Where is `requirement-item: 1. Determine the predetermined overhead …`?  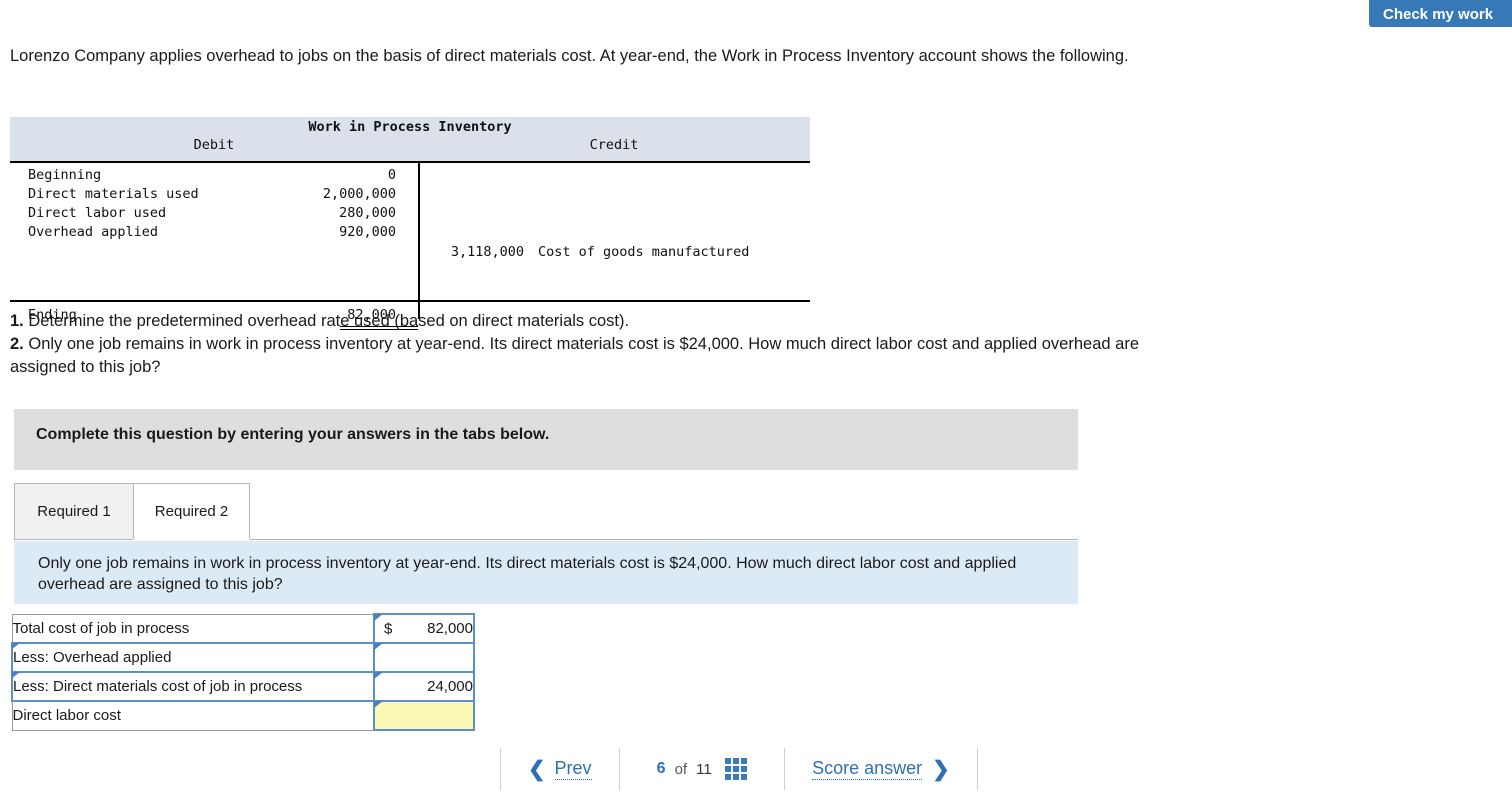
requirement-item: 1. Determine the predetermined overhead … is located at coordinates (595, 321).